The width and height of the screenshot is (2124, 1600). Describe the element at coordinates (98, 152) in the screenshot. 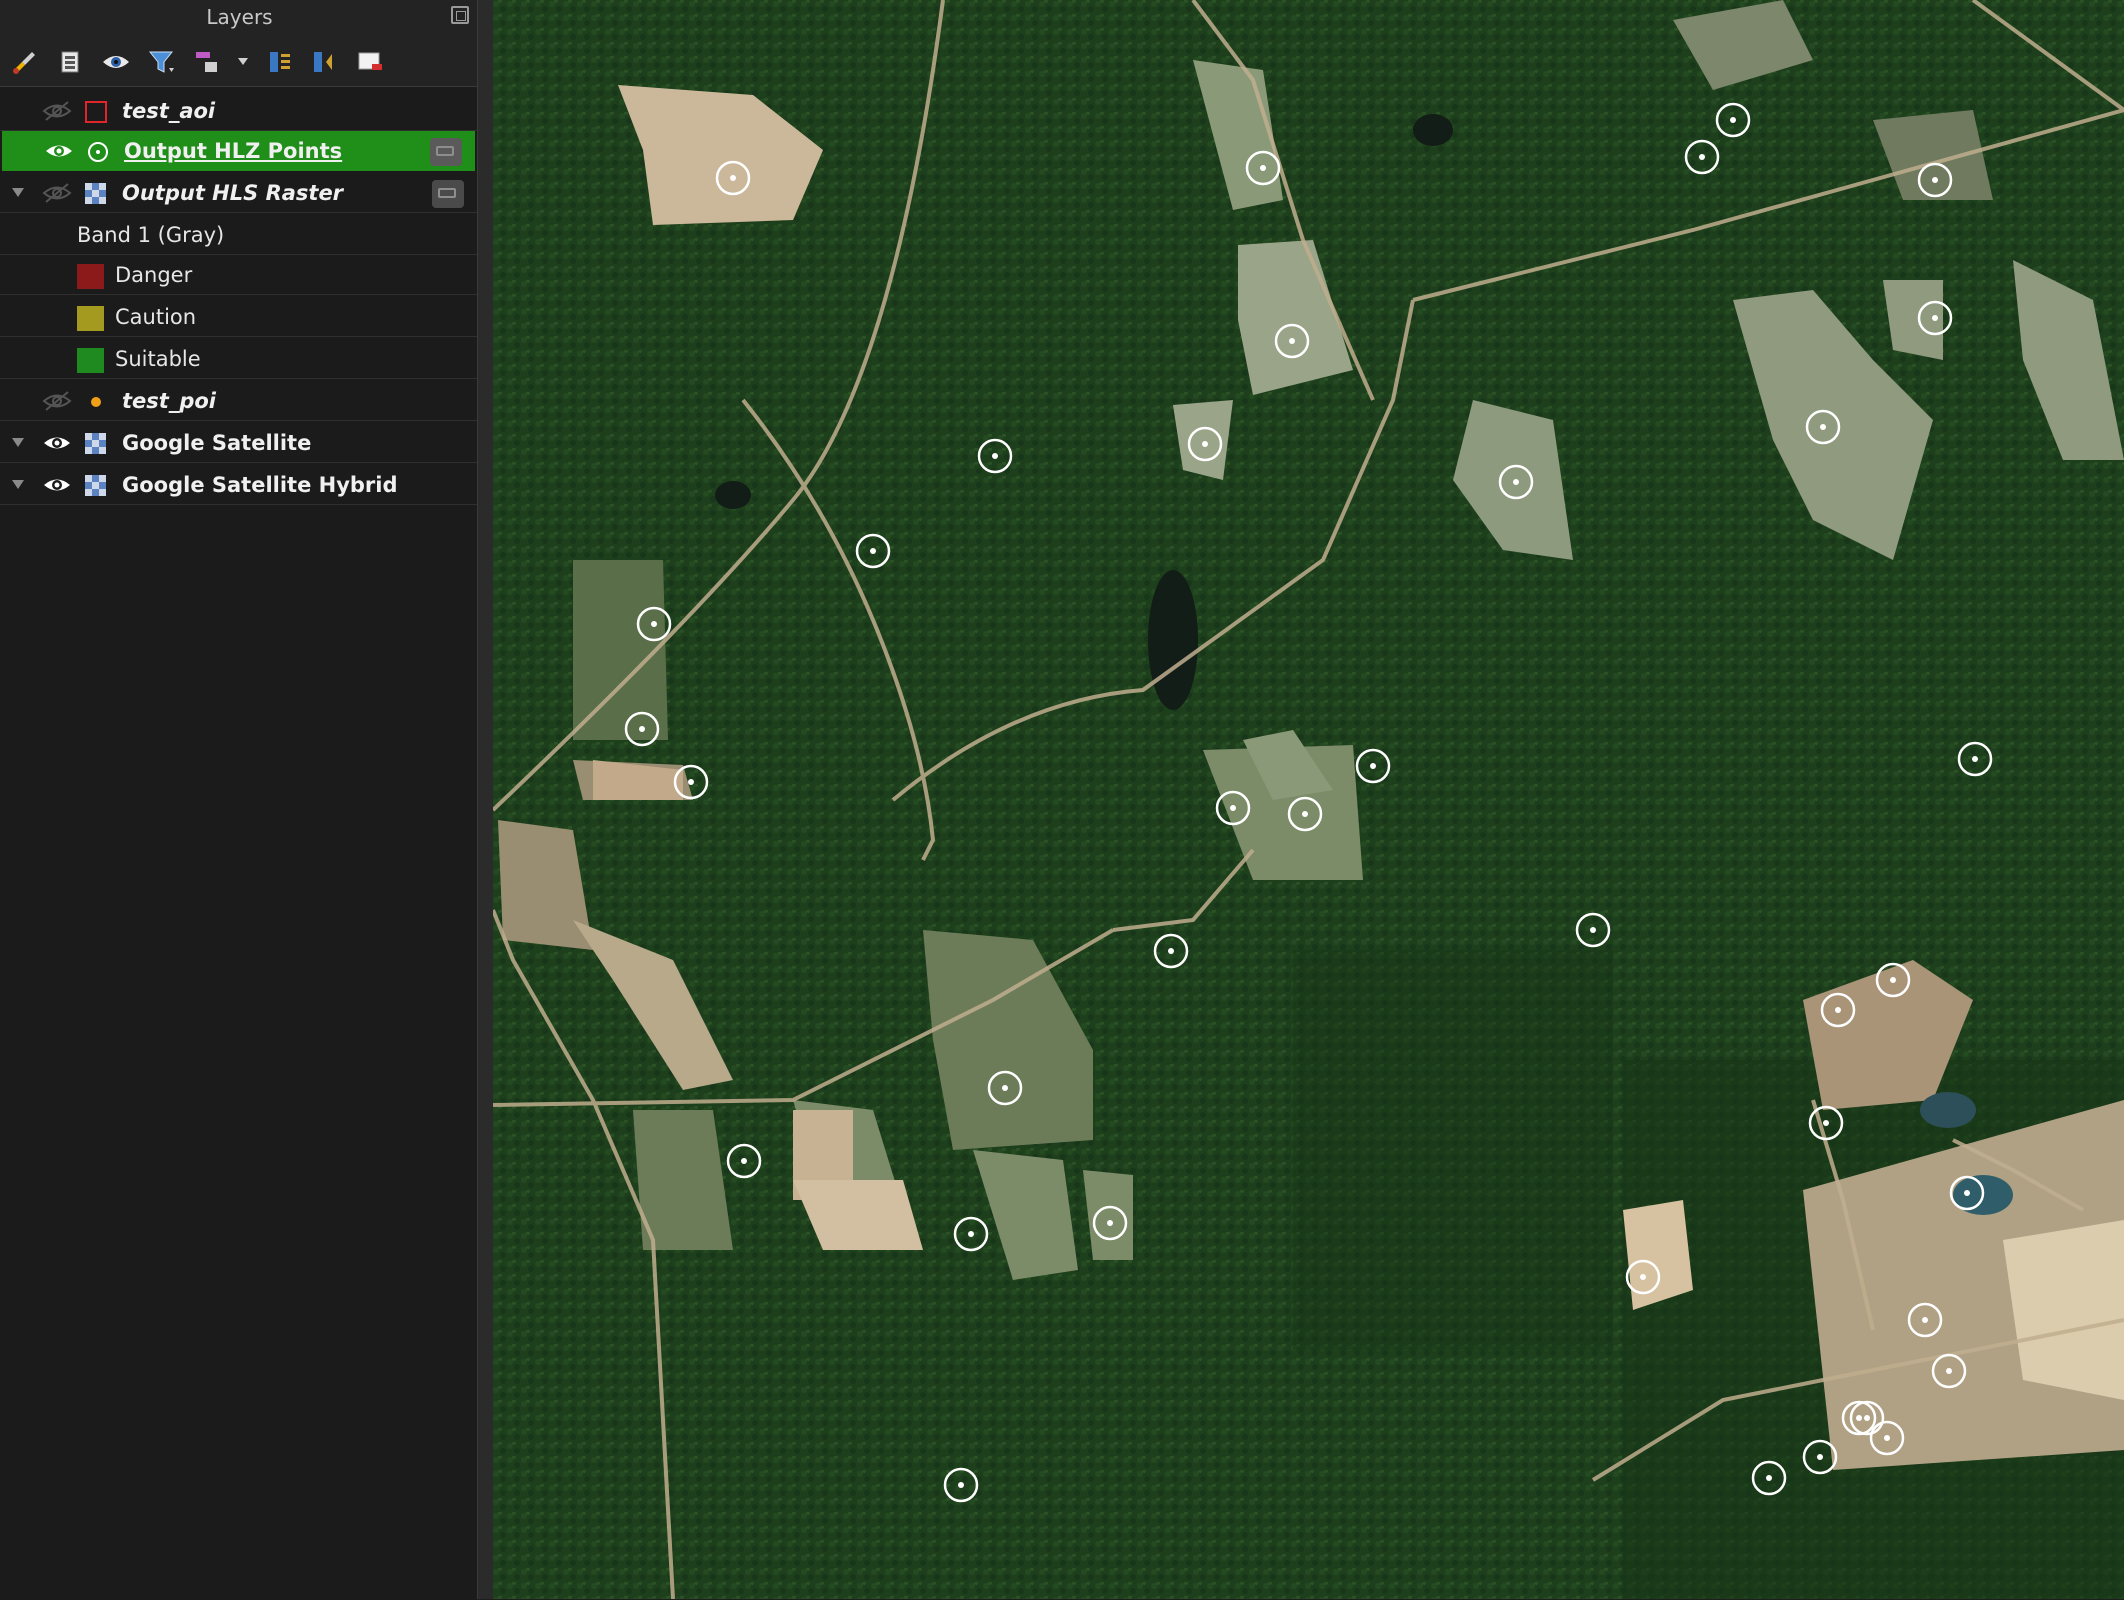

I see `point-icon` at that location.